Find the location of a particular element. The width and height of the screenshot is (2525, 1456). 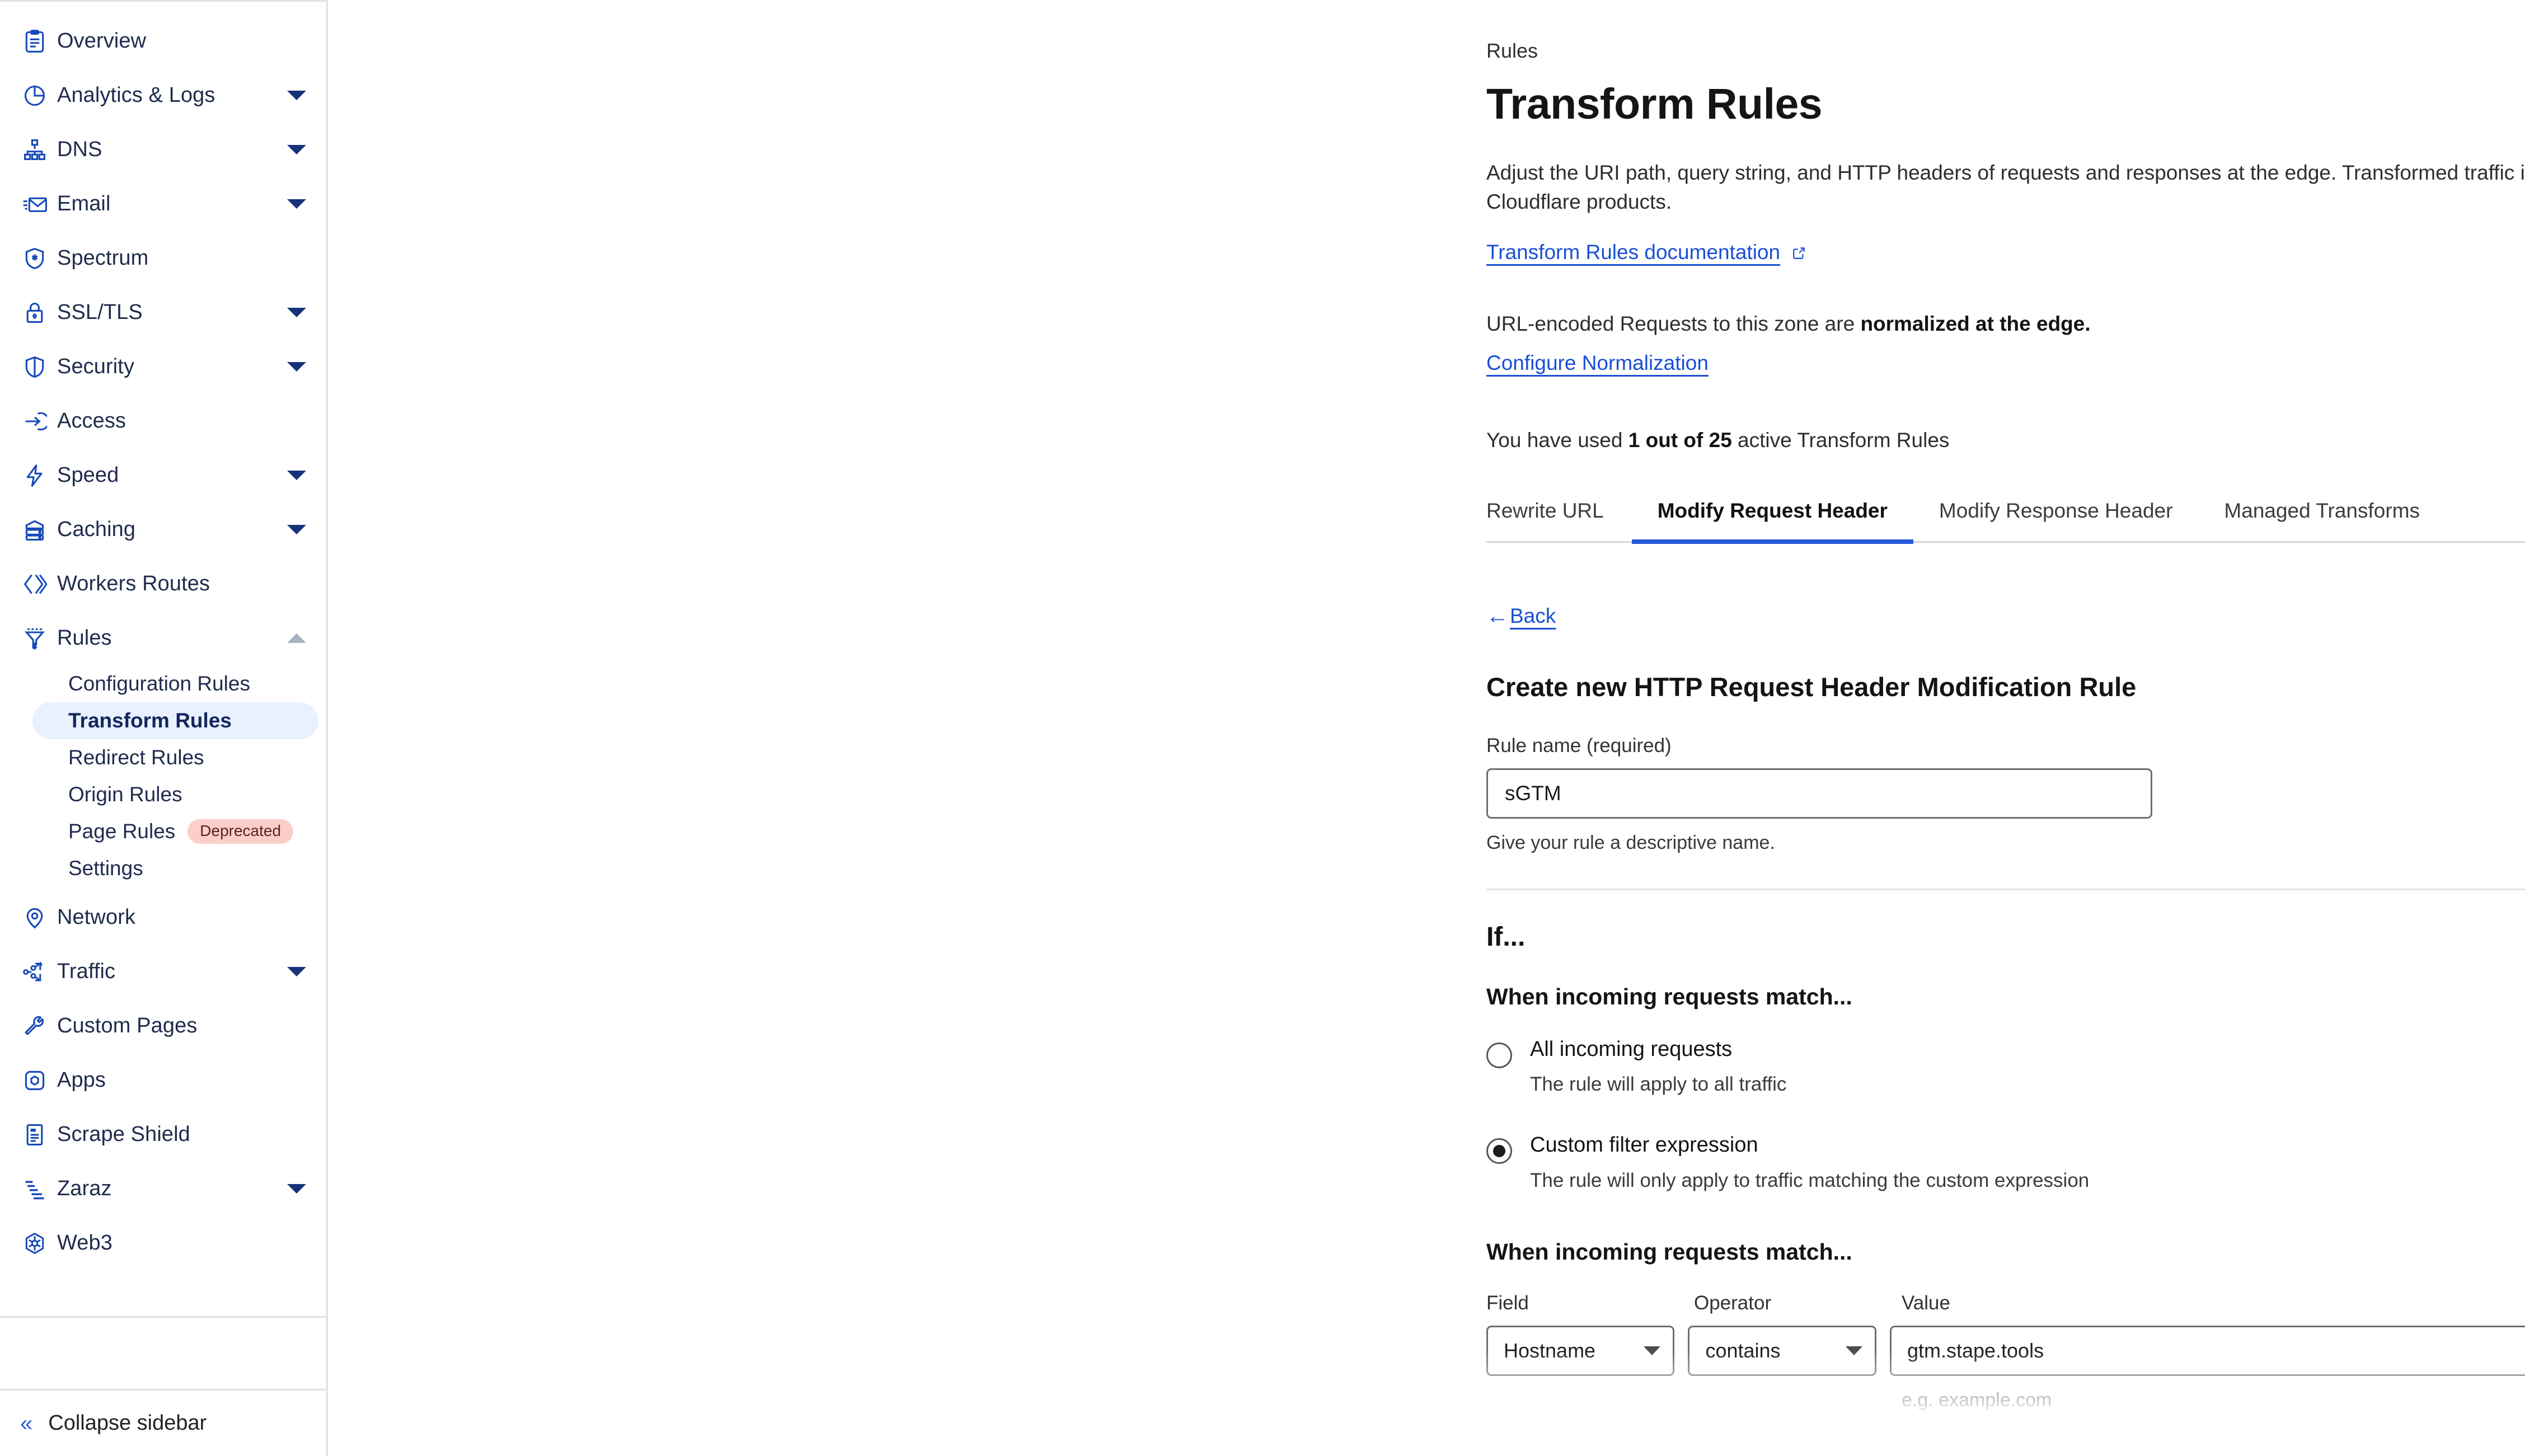

chevron-up-icon is located at coordinates (296, 638).